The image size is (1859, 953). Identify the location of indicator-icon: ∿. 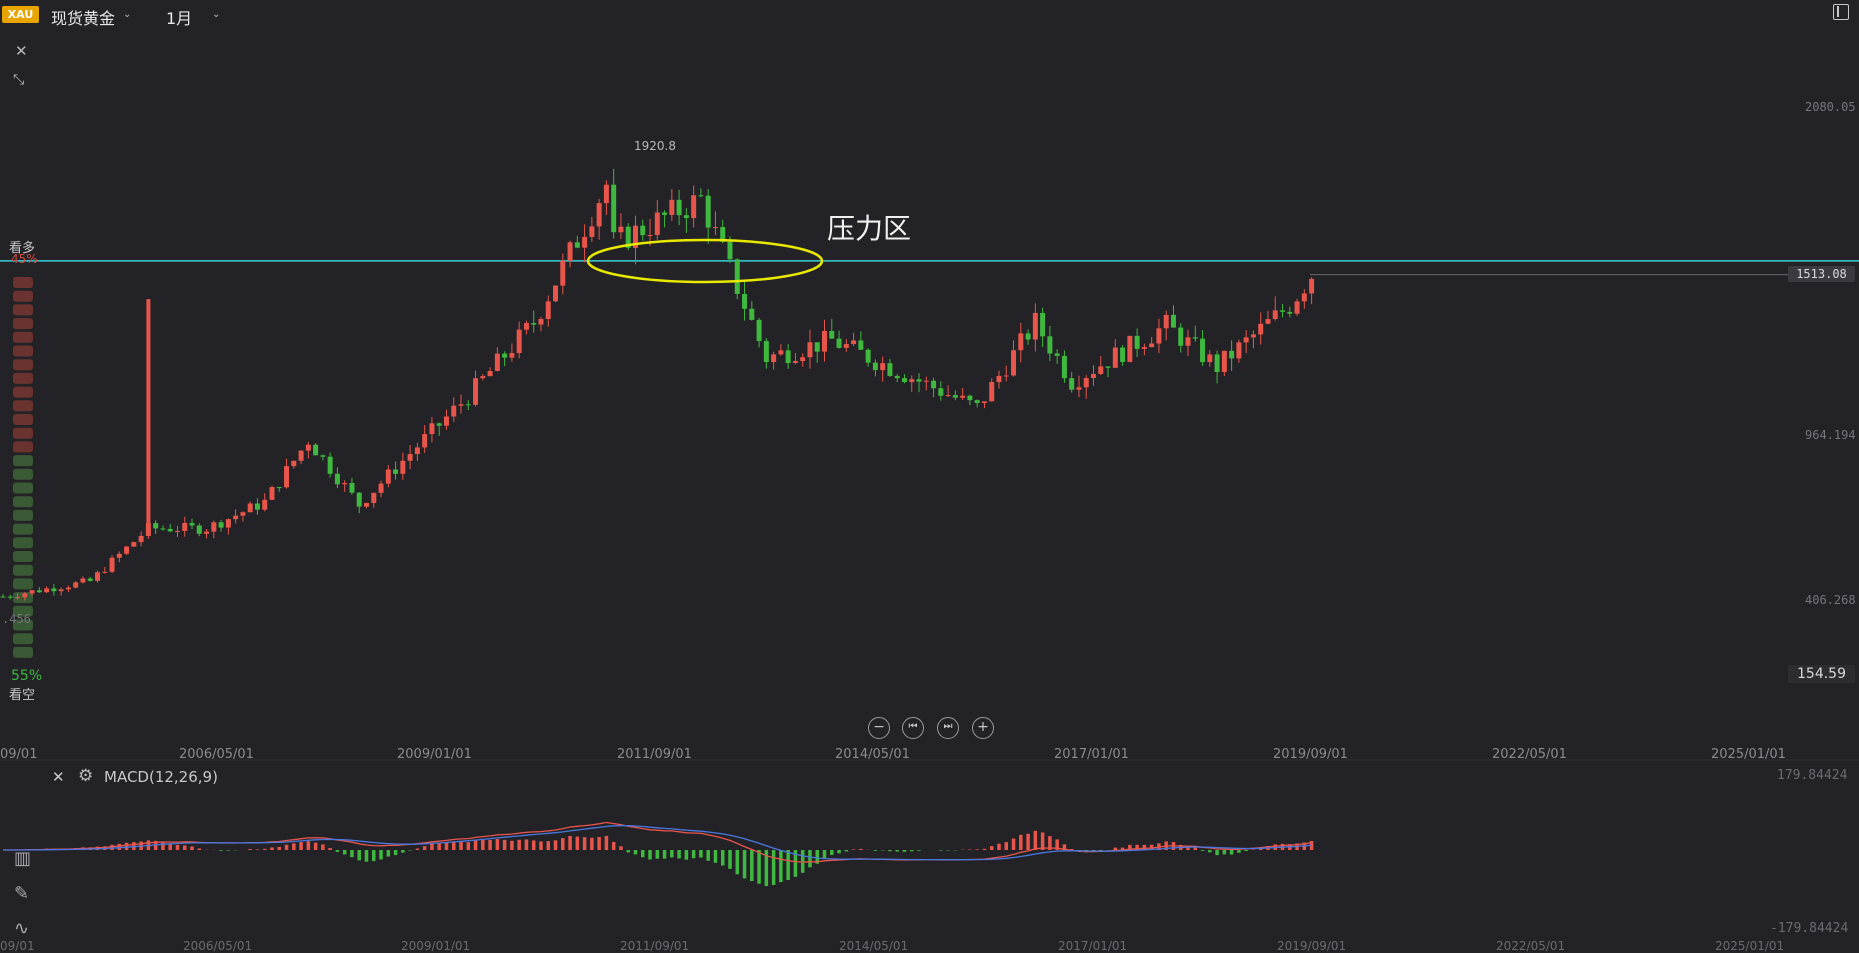
(21, 928).